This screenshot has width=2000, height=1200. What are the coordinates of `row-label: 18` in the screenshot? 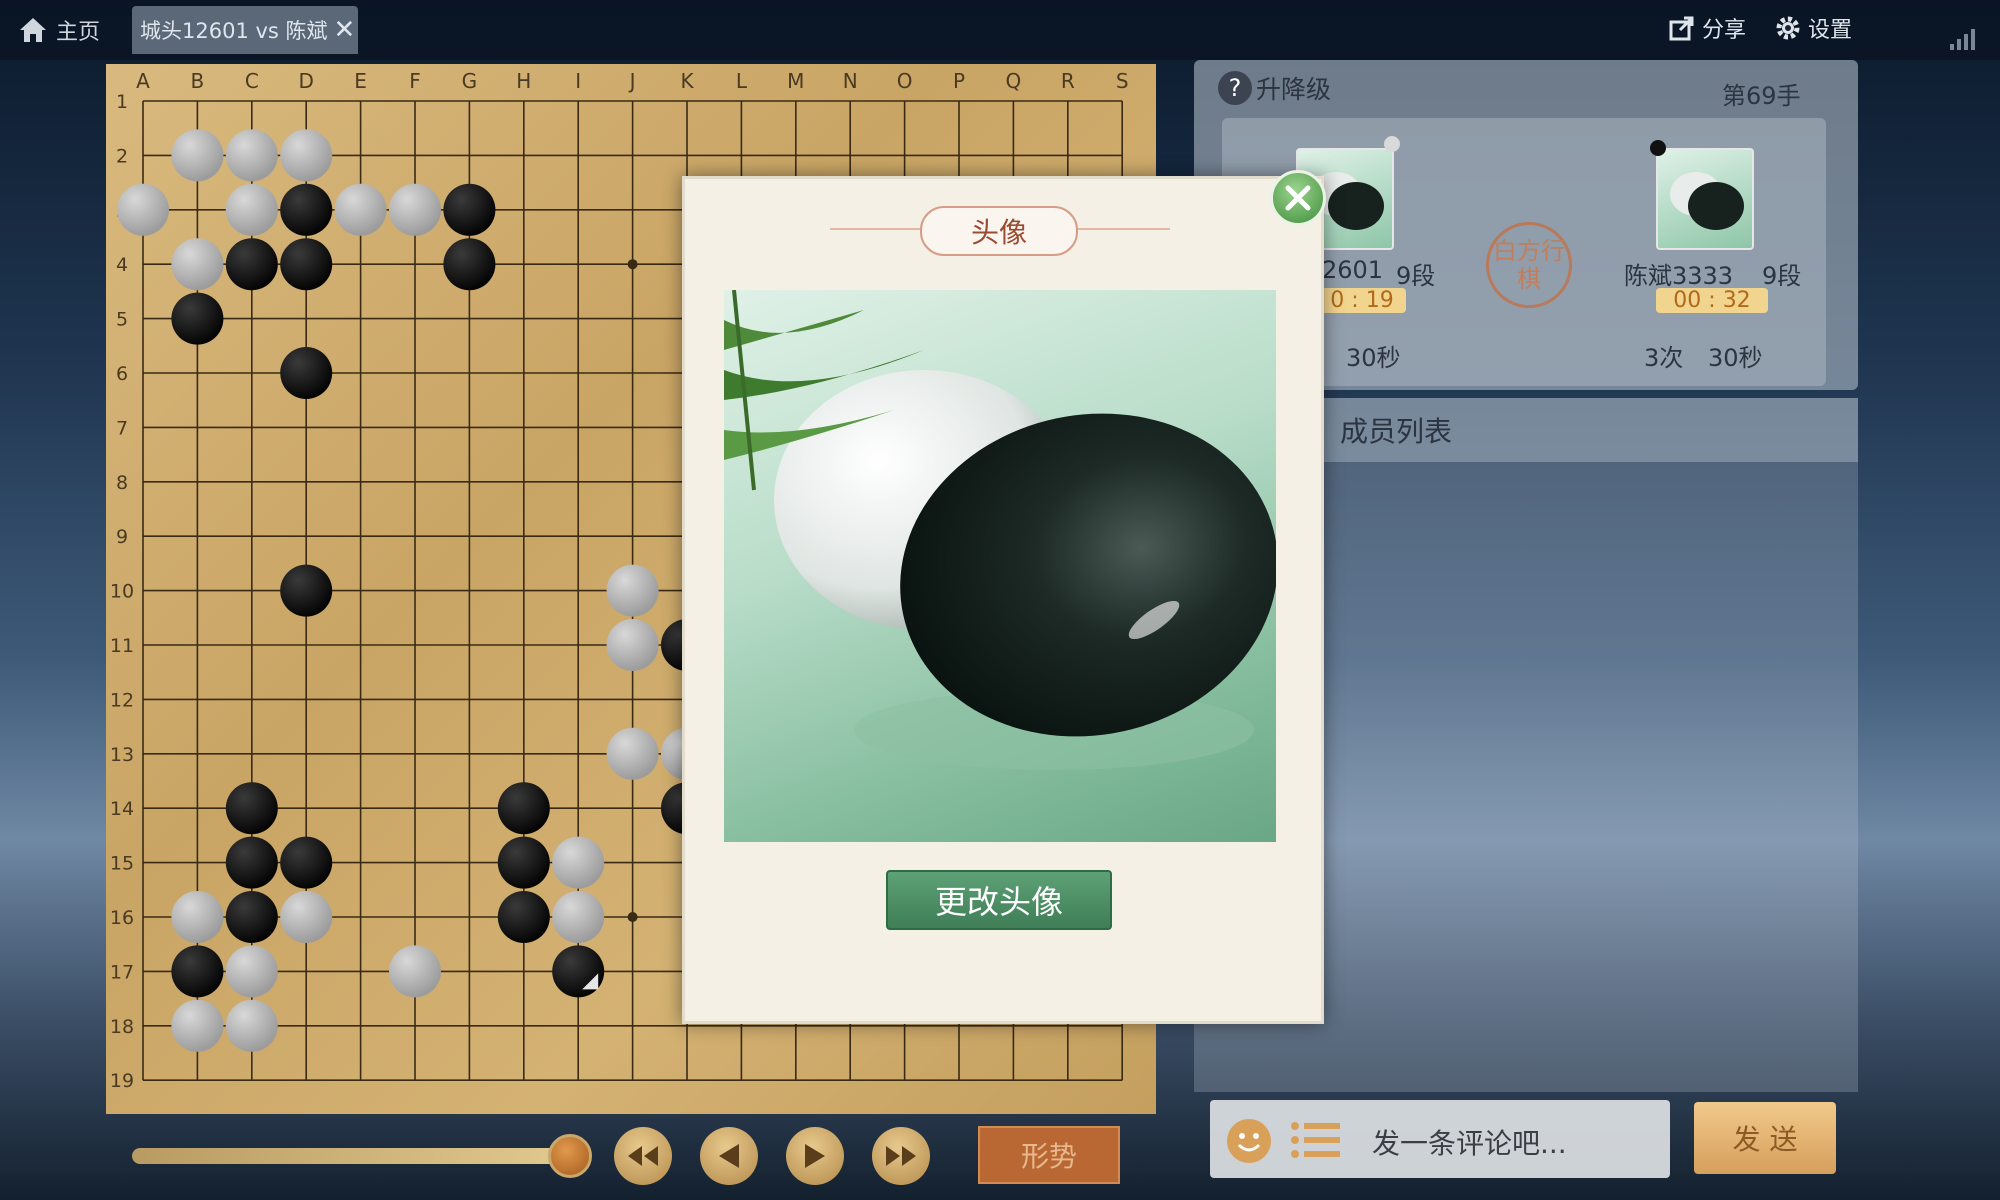 It's located at (122, 1027).